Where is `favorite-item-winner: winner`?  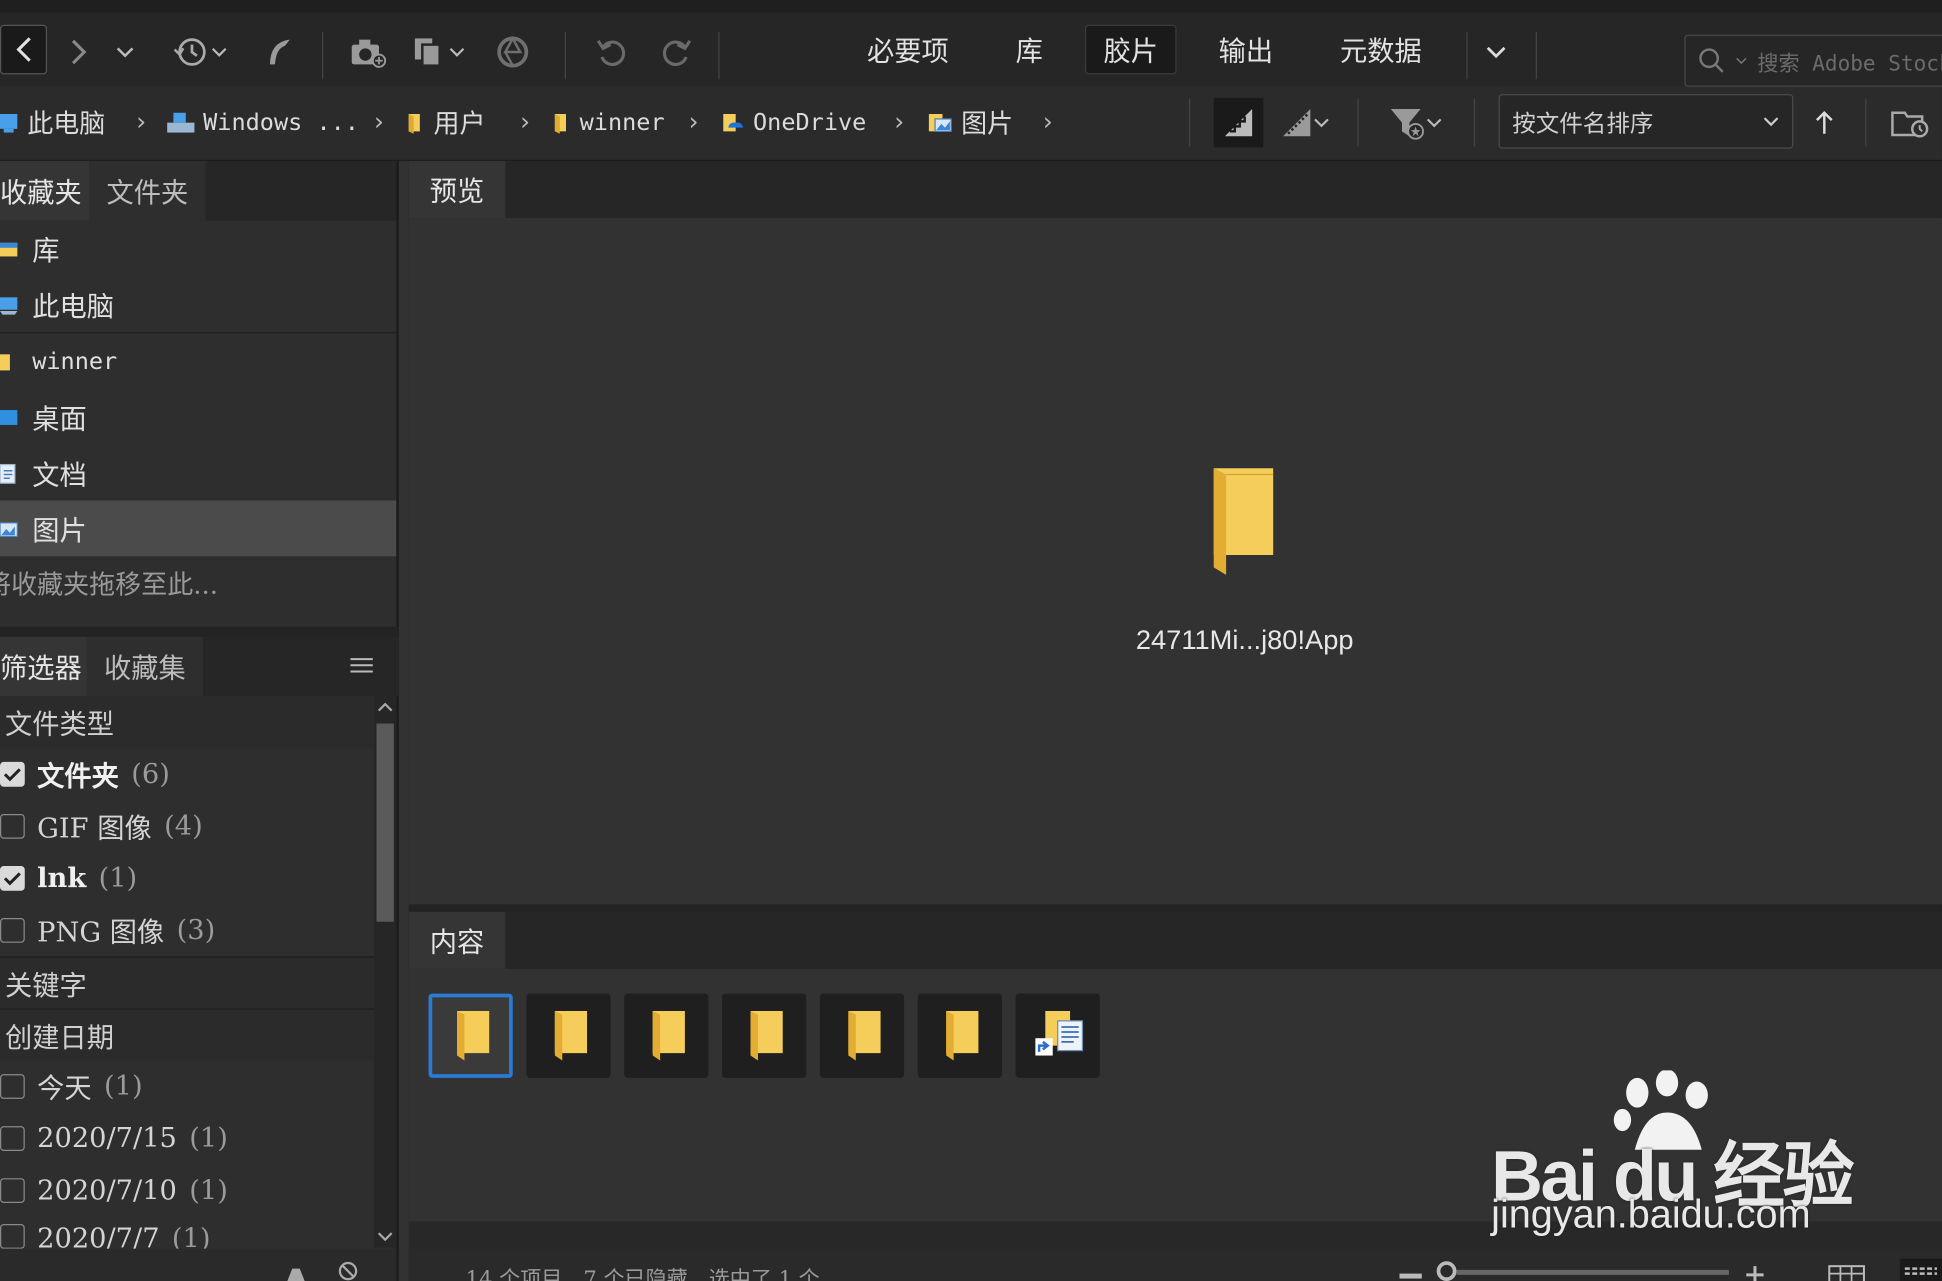 favorite-item-winner: winner is located at coordinates (198, 361).